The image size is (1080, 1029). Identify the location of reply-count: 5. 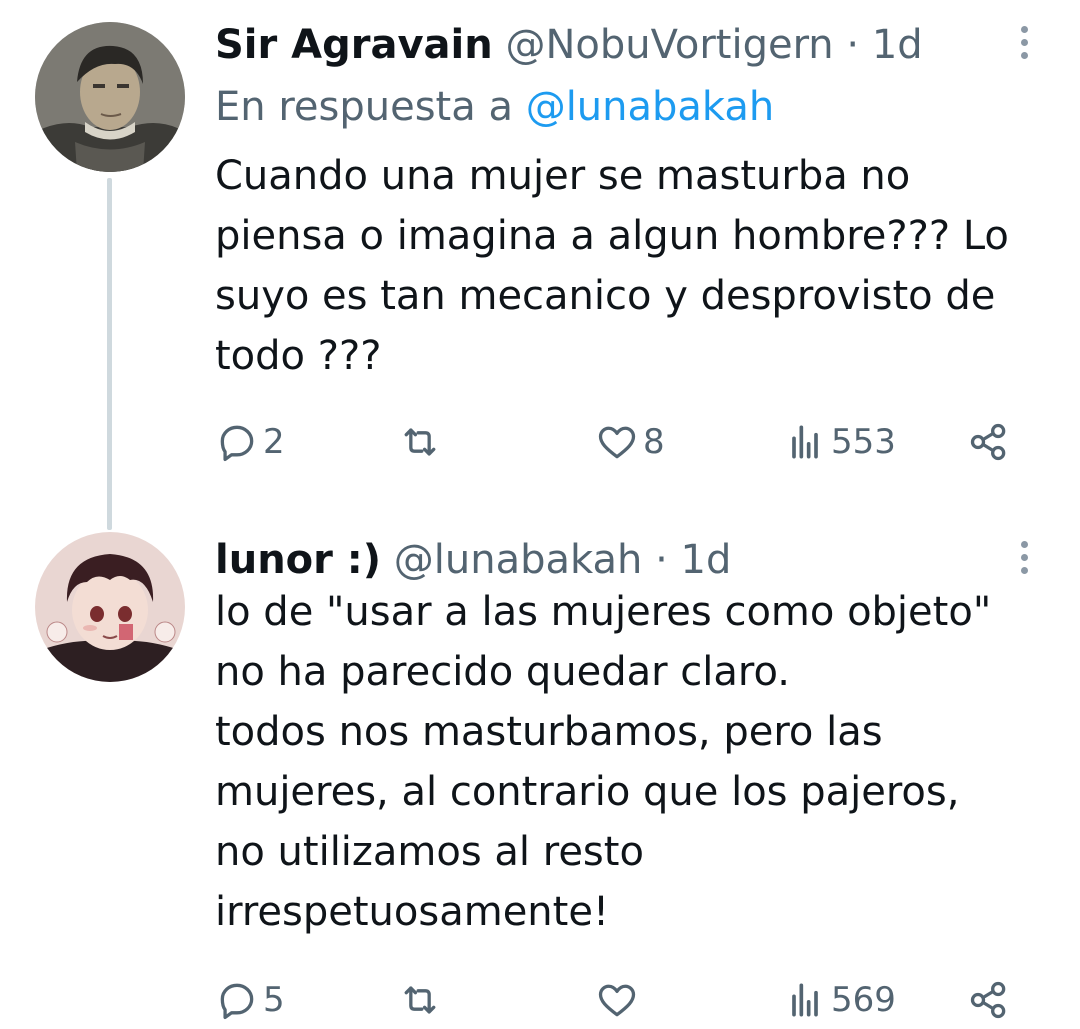
(274, 1000).